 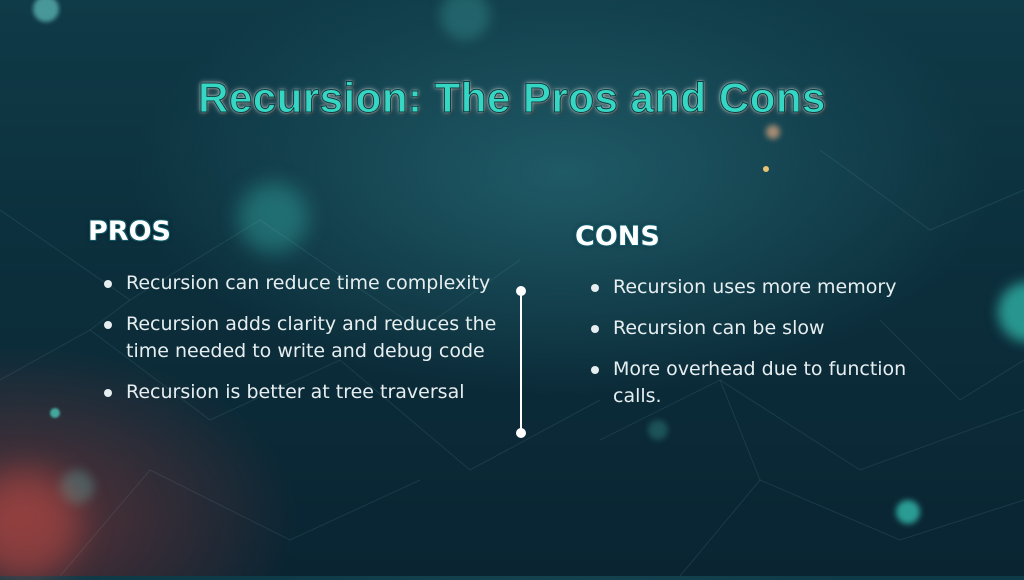 I want to click on cons-item-text: Recursion uses more memory, so click(x=755, y=287).